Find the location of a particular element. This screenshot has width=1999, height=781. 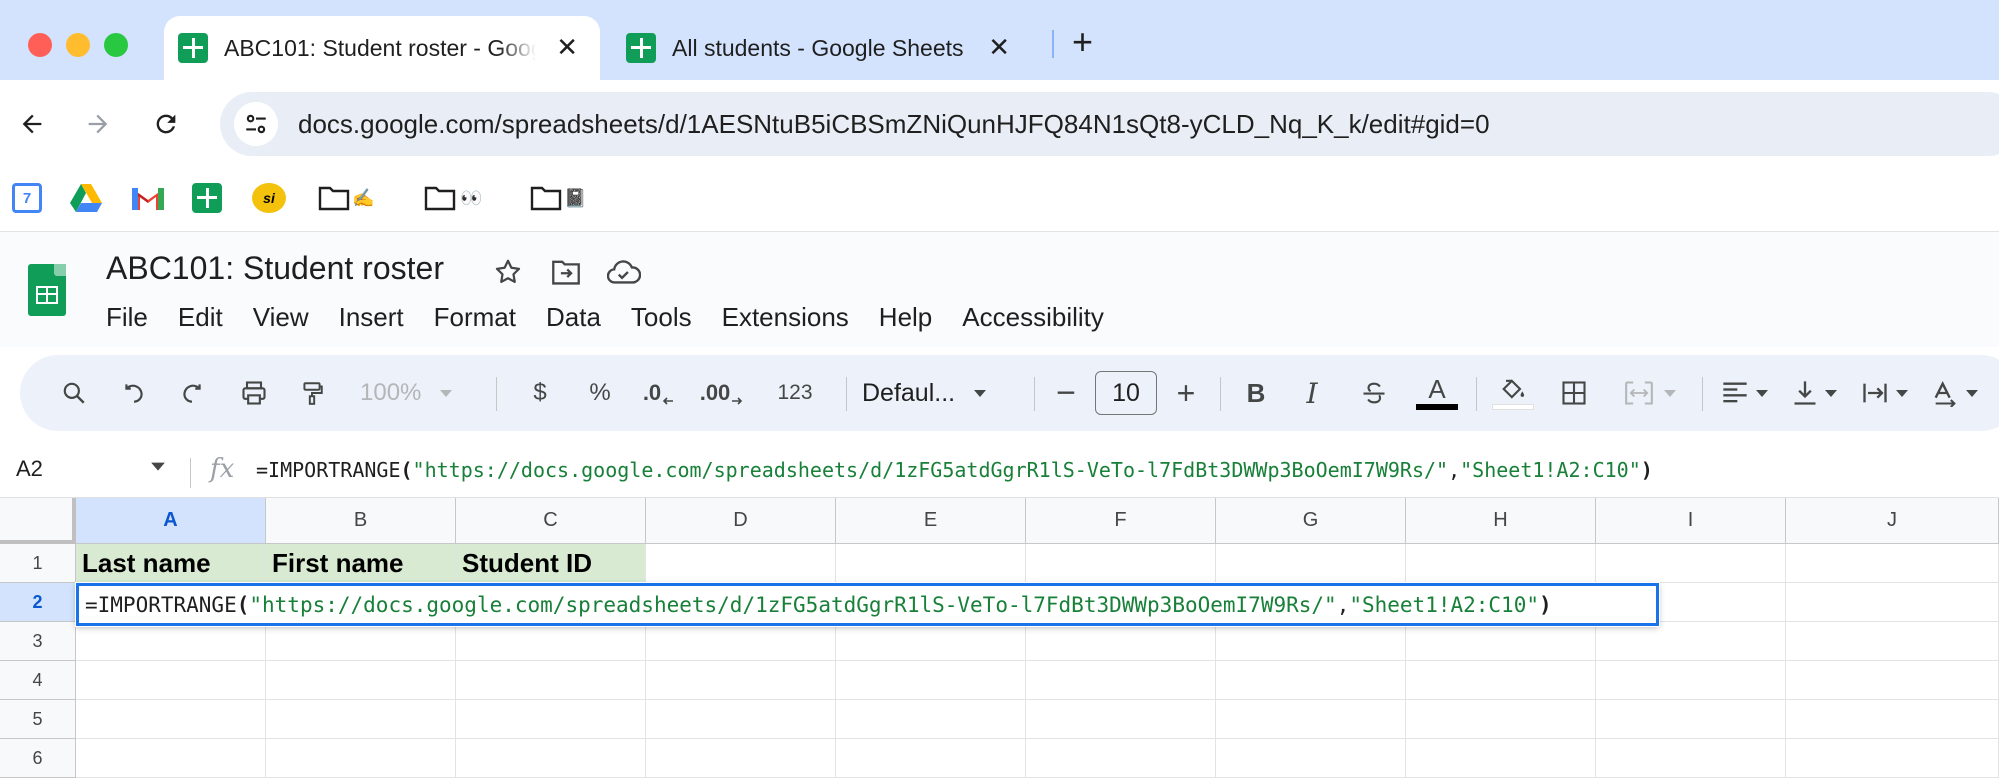

cell-g5 is located at coordinates (1311, 719).